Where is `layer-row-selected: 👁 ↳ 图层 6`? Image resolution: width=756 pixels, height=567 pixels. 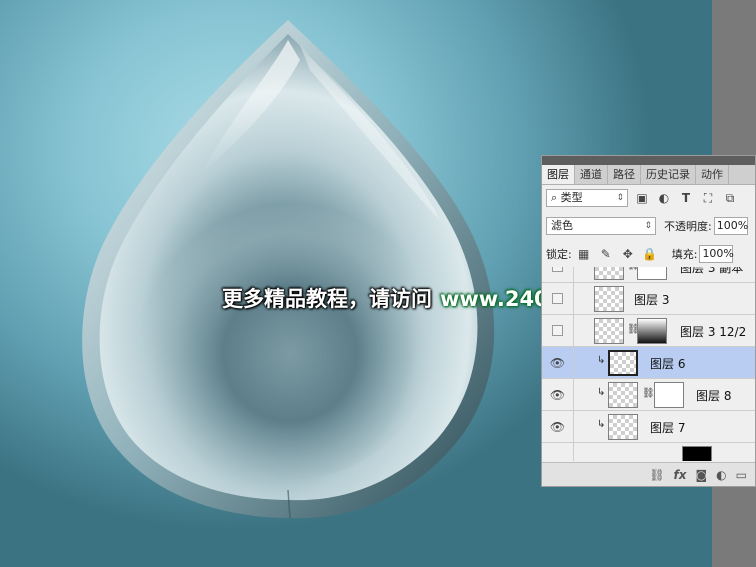
layer-row-selected: 👁 ↳ 图层 6 is located at coordinates (648, 363).